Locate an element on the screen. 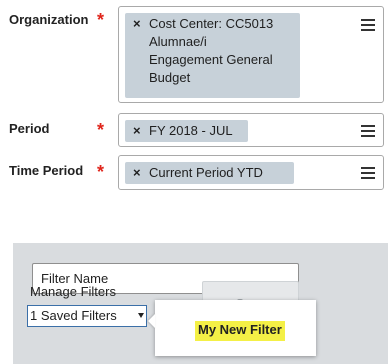 This screenshot has height=364, width=388. time-period-field: × Current Period YTD is located at coordinates (251, 172).